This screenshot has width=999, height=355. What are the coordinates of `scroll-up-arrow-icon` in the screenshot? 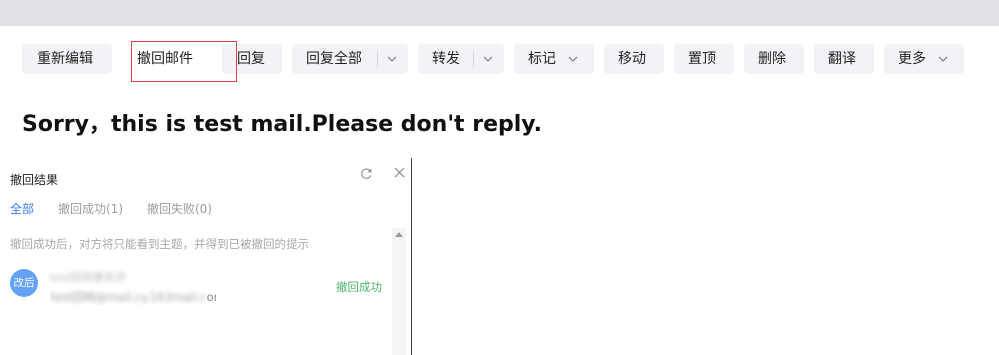 It's located at (399, 234).